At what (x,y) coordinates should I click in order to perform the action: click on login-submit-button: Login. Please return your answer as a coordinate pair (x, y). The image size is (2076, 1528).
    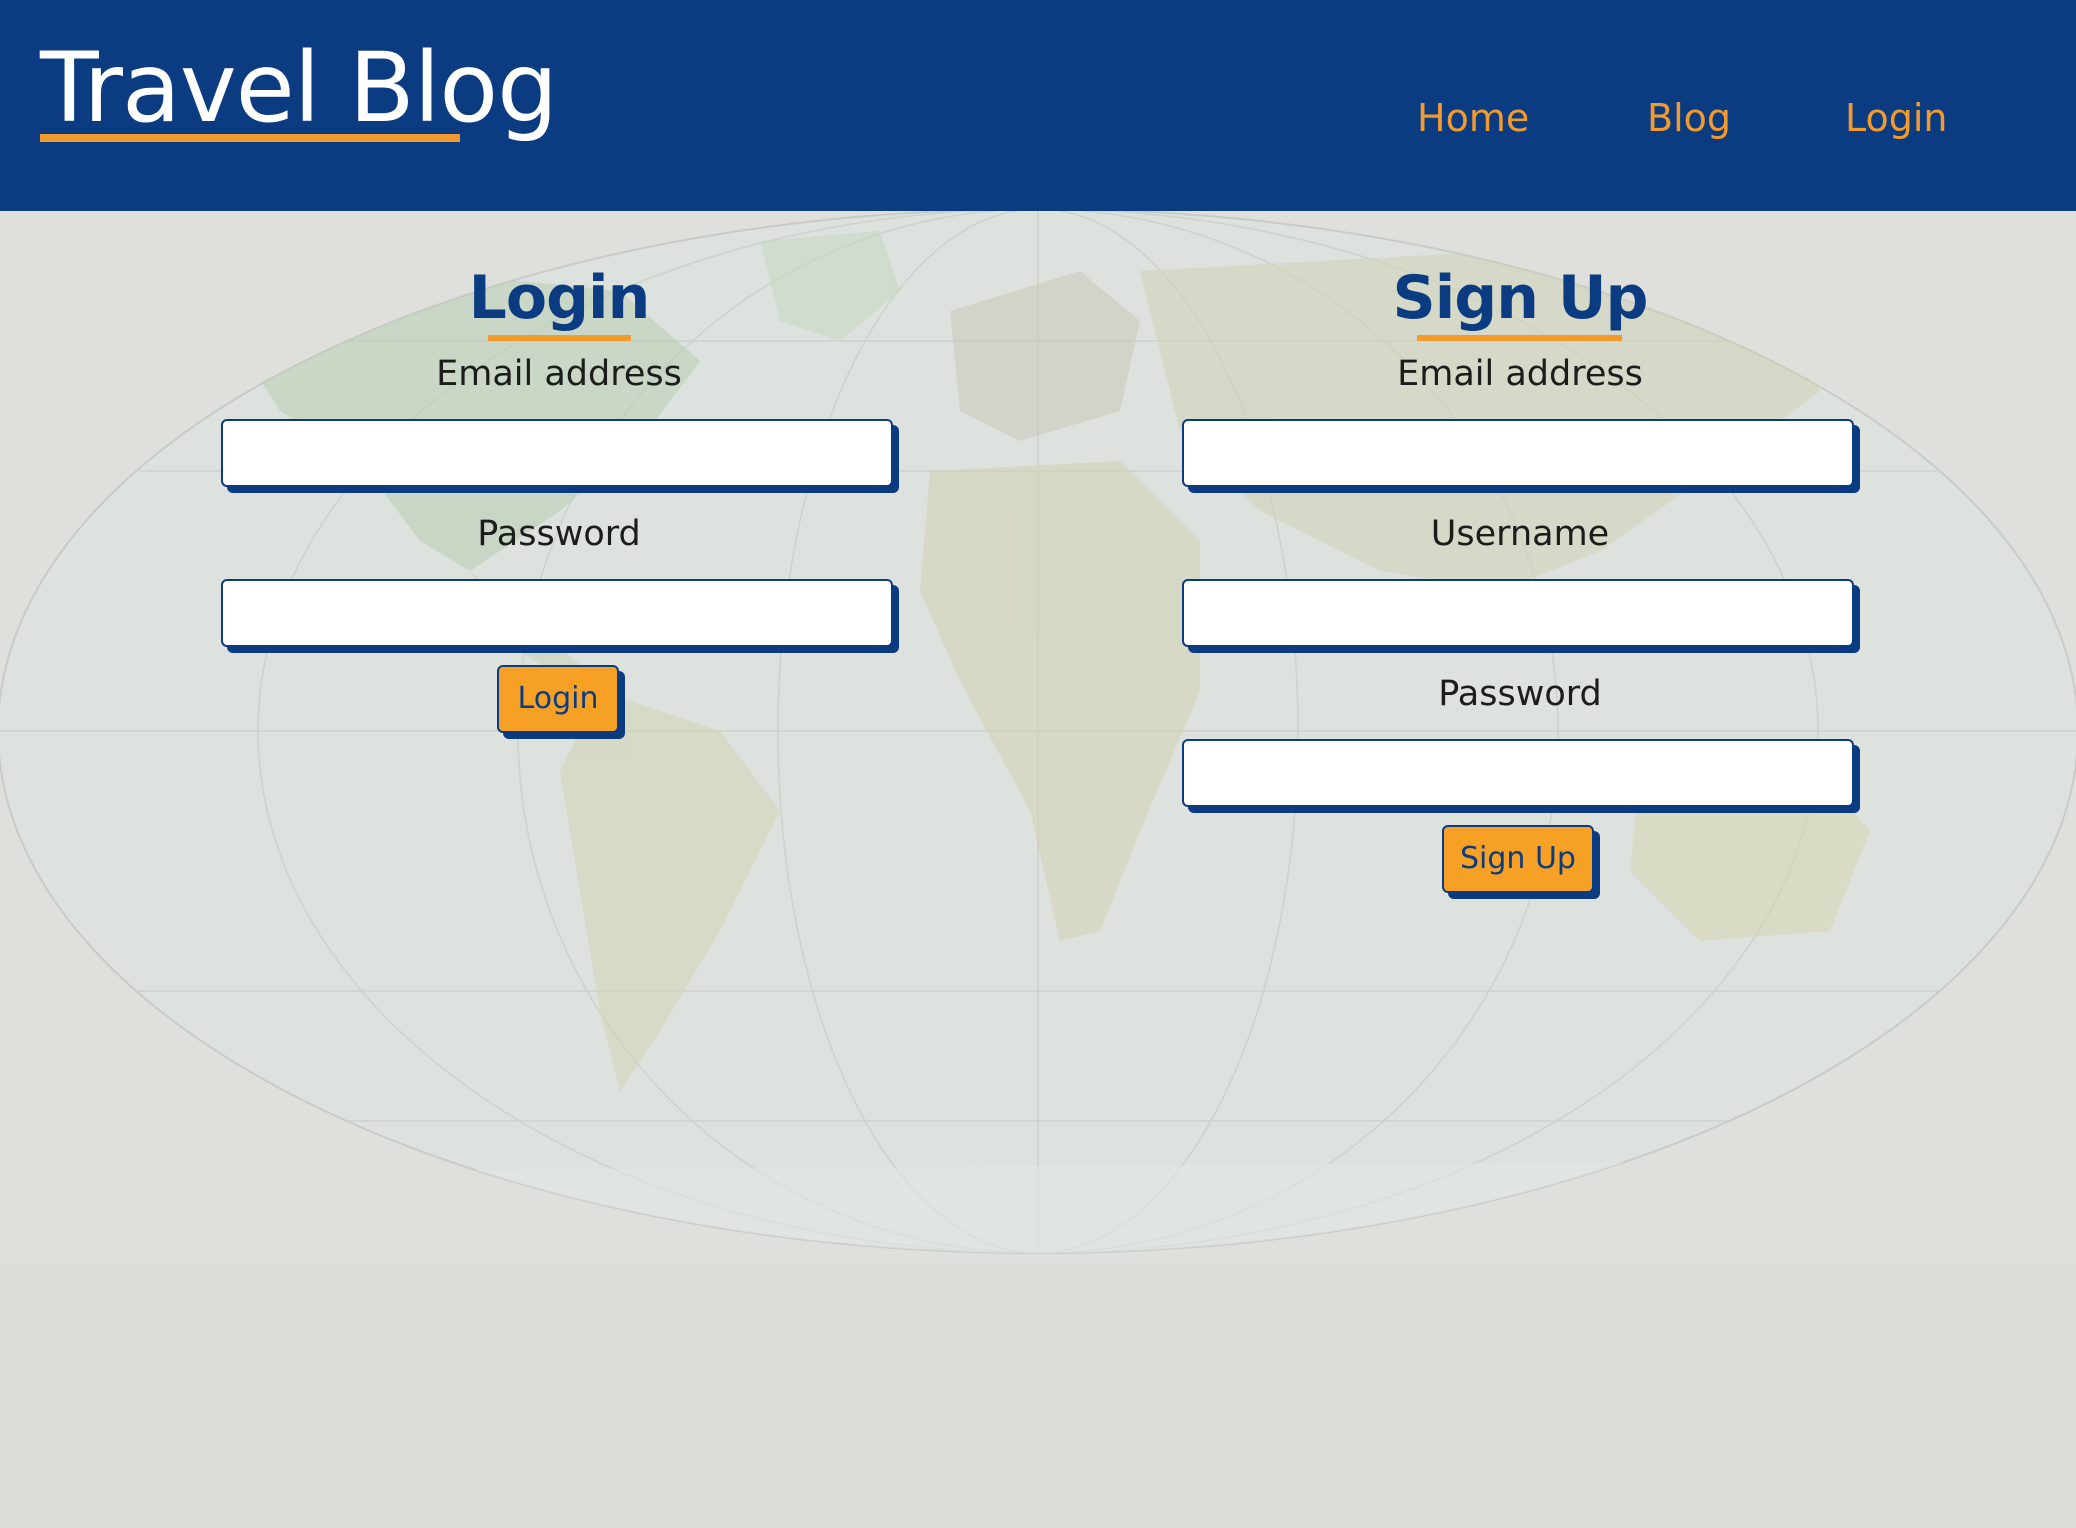
    Looking at the image, I should click on (558, 699).